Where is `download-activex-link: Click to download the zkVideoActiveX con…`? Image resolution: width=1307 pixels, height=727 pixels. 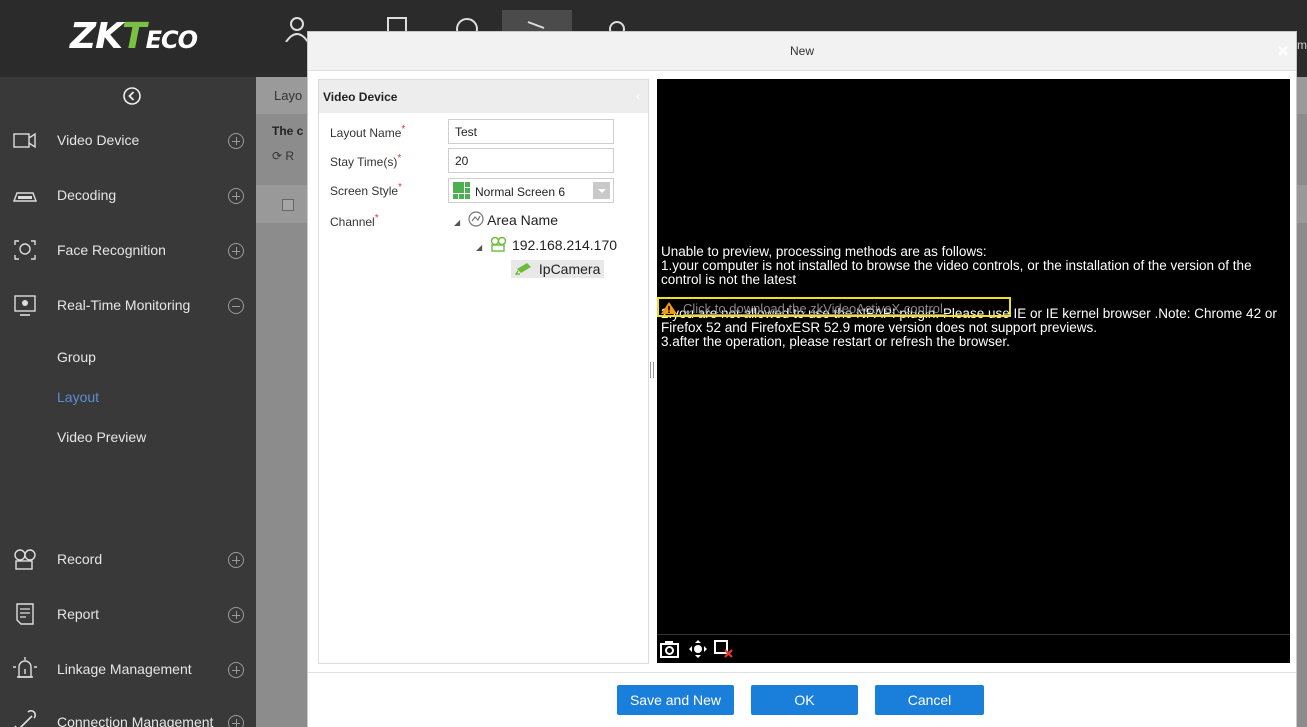
download-activex-link: Click to download the zkVideoActiveX con… is located at coordinates (834, 307).